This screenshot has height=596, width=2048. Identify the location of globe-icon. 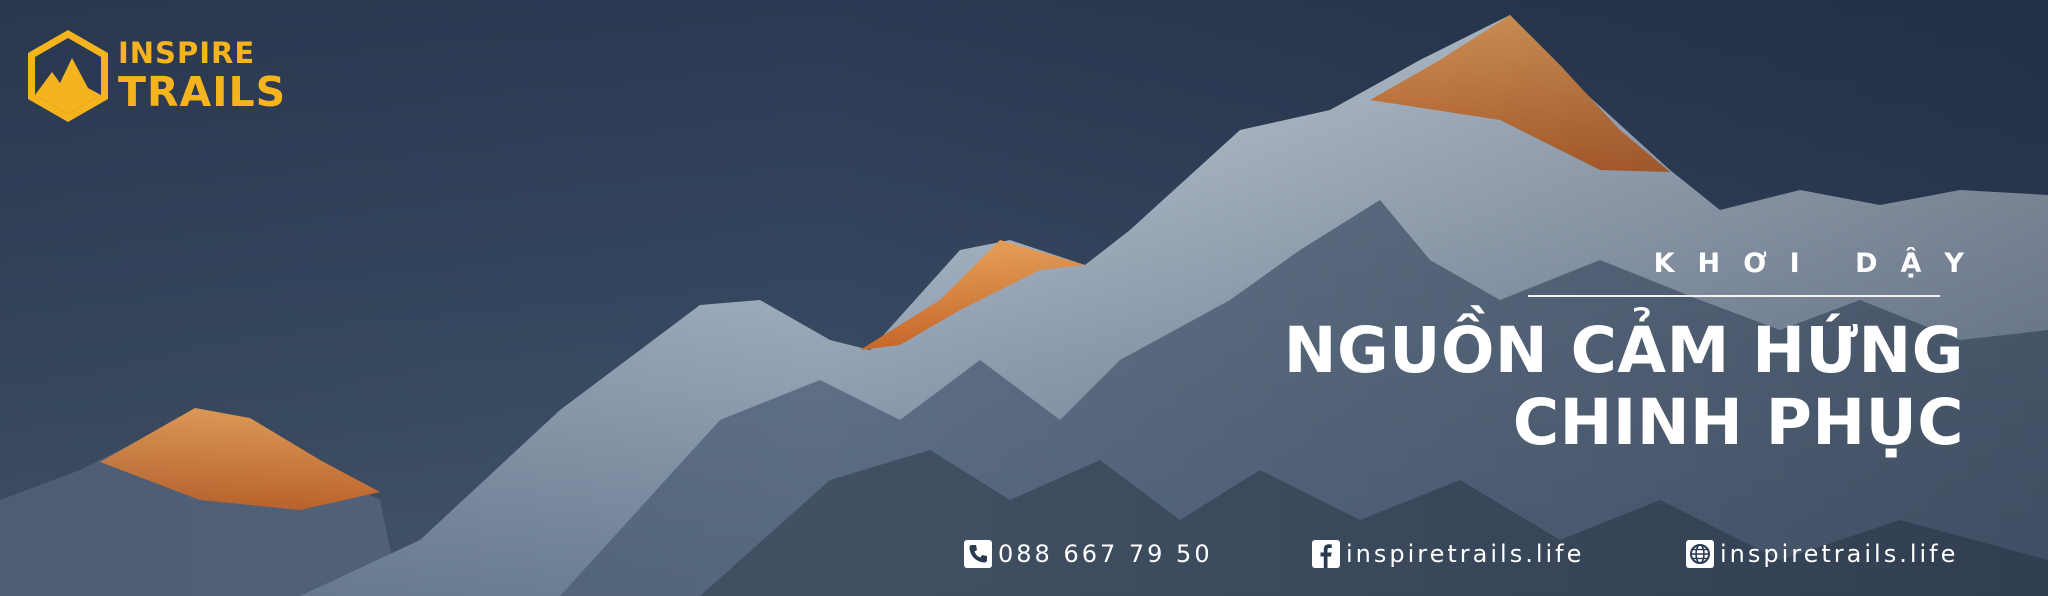
(1700, 554).